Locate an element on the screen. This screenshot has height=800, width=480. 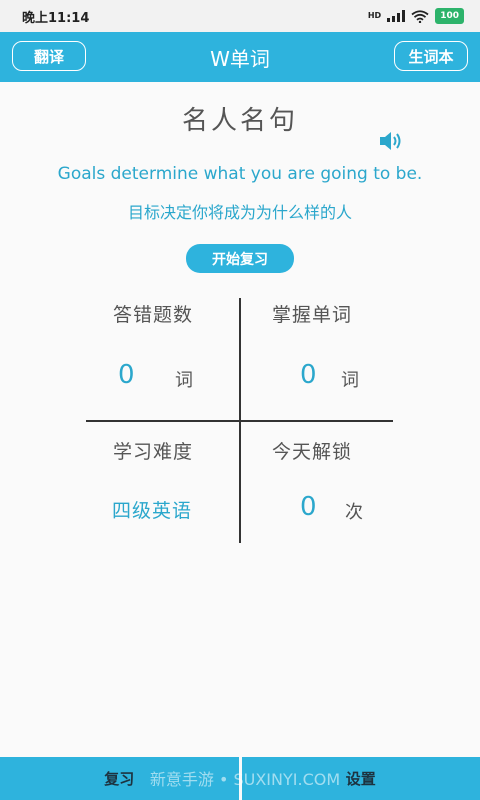
review-tab-button: 复习 is located at coordinates (119, 778).